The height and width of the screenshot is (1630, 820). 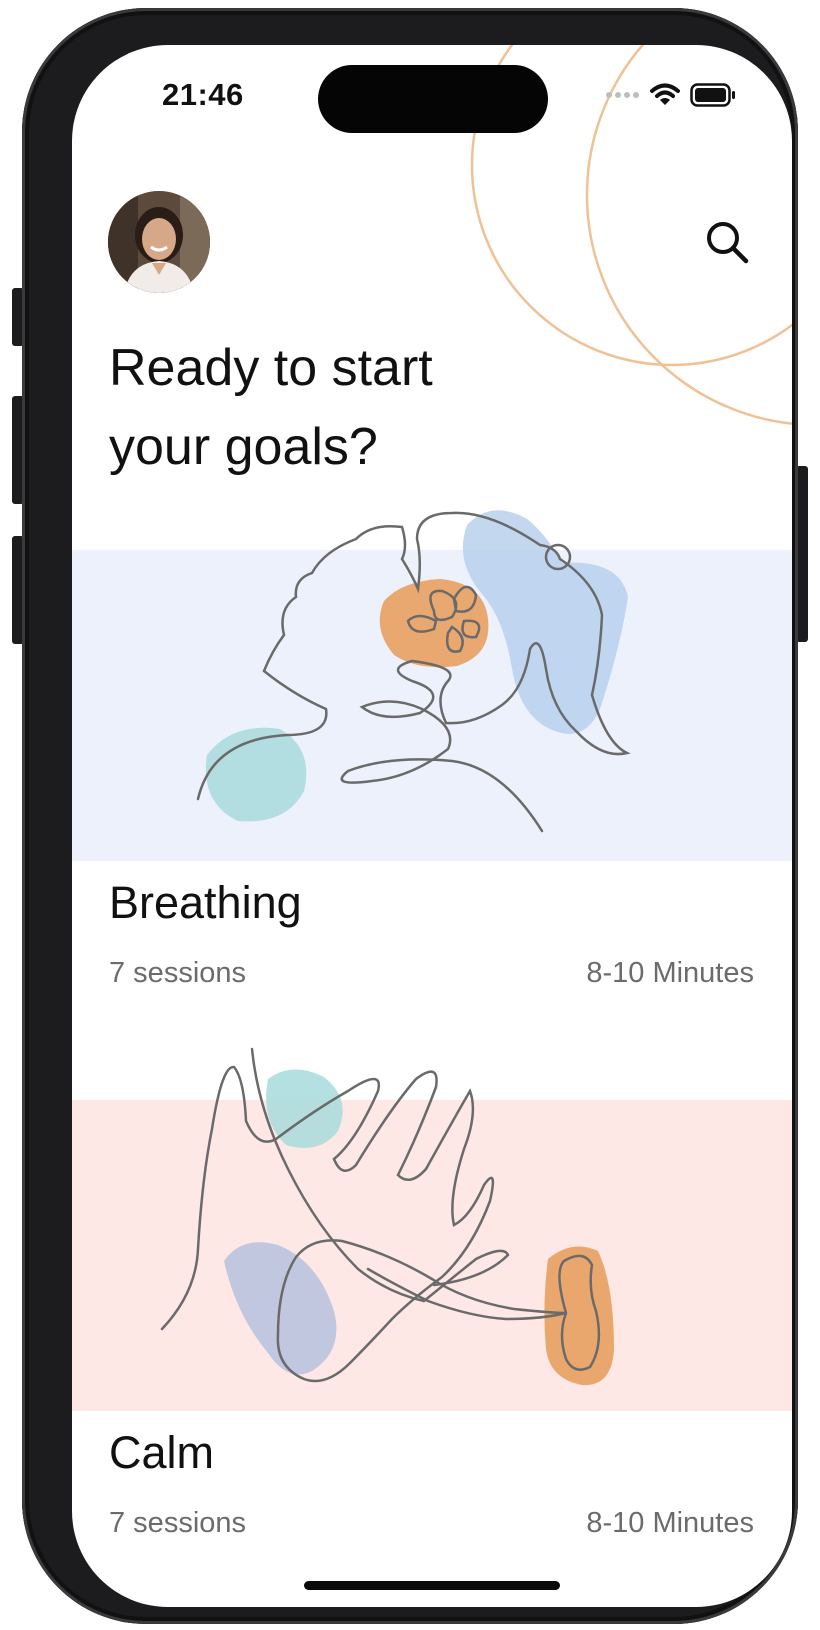 What do you see at coordinates (162, 1452) in the screenshot?
I see `calm-card-title: Calm` at bounding box center [162, 1452].